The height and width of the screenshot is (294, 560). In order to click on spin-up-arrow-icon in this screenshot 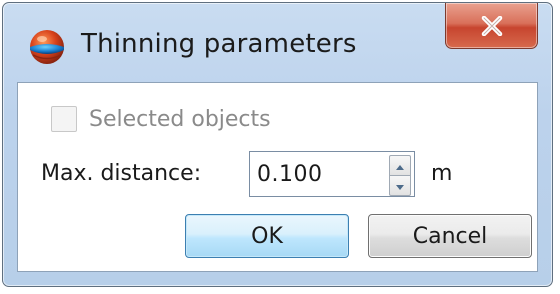, I will do `click(400, 165)`.